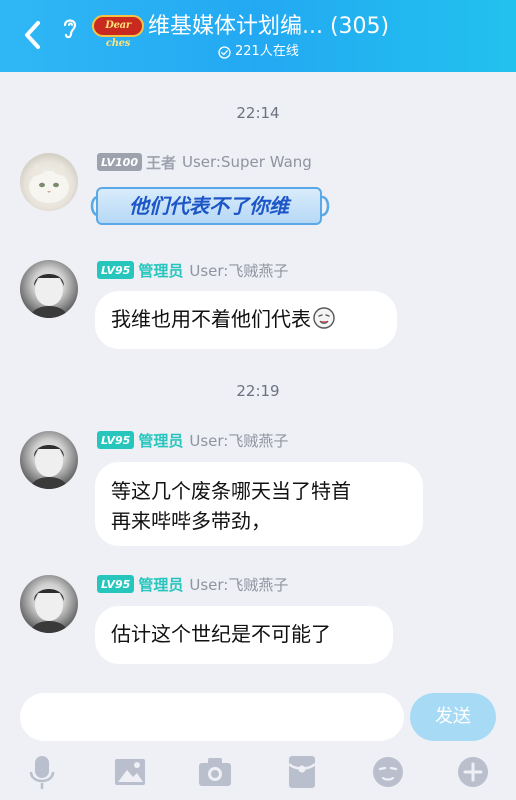  I want to click on message-bubble: 估计这个世纪是不可能了, so click(244, 635).